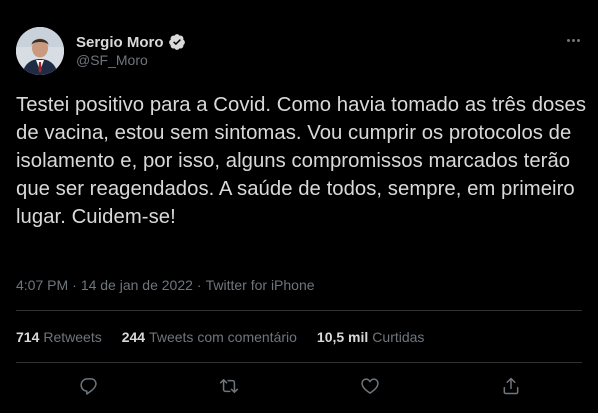 This screenshot has width=598, height=413. Describe the element at coordinates (177, 42) in the screenshot. I see `verified-badge-icon` at that location.